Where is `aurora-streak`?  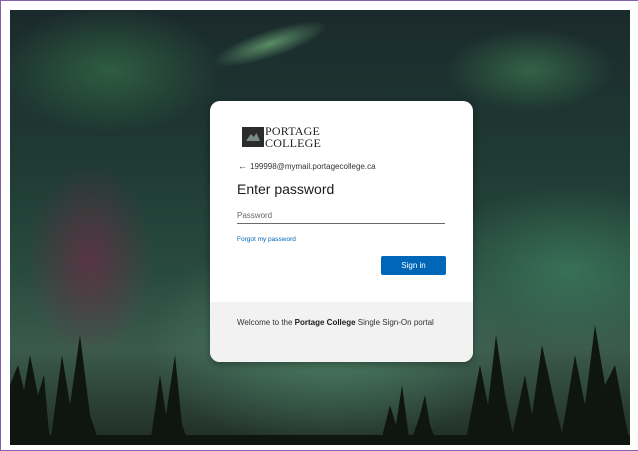
aurora-streak is located at coordinates (270, 44).